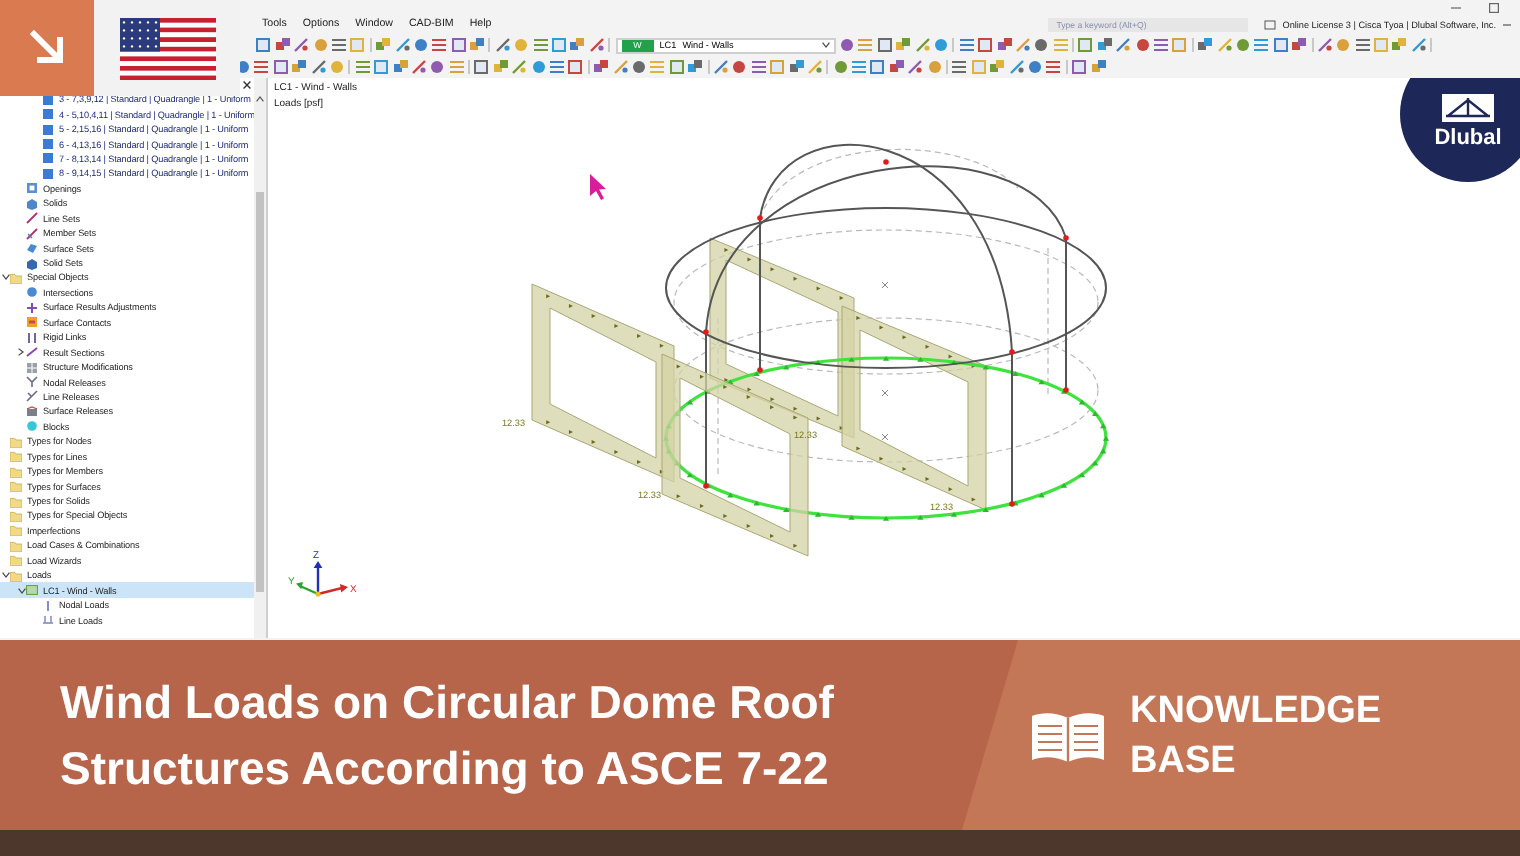  What do you see at coordinates (32, 352) in the screenshot?
I see `line-icon` at bounding box center [32, 352].